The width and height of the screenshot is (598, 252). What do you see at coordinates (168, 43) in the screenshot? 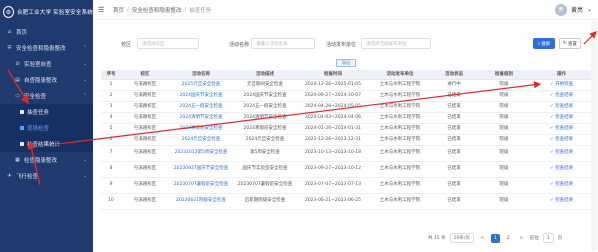
I see `campus-select: 请选择校区` at bounding box center [168, 43].